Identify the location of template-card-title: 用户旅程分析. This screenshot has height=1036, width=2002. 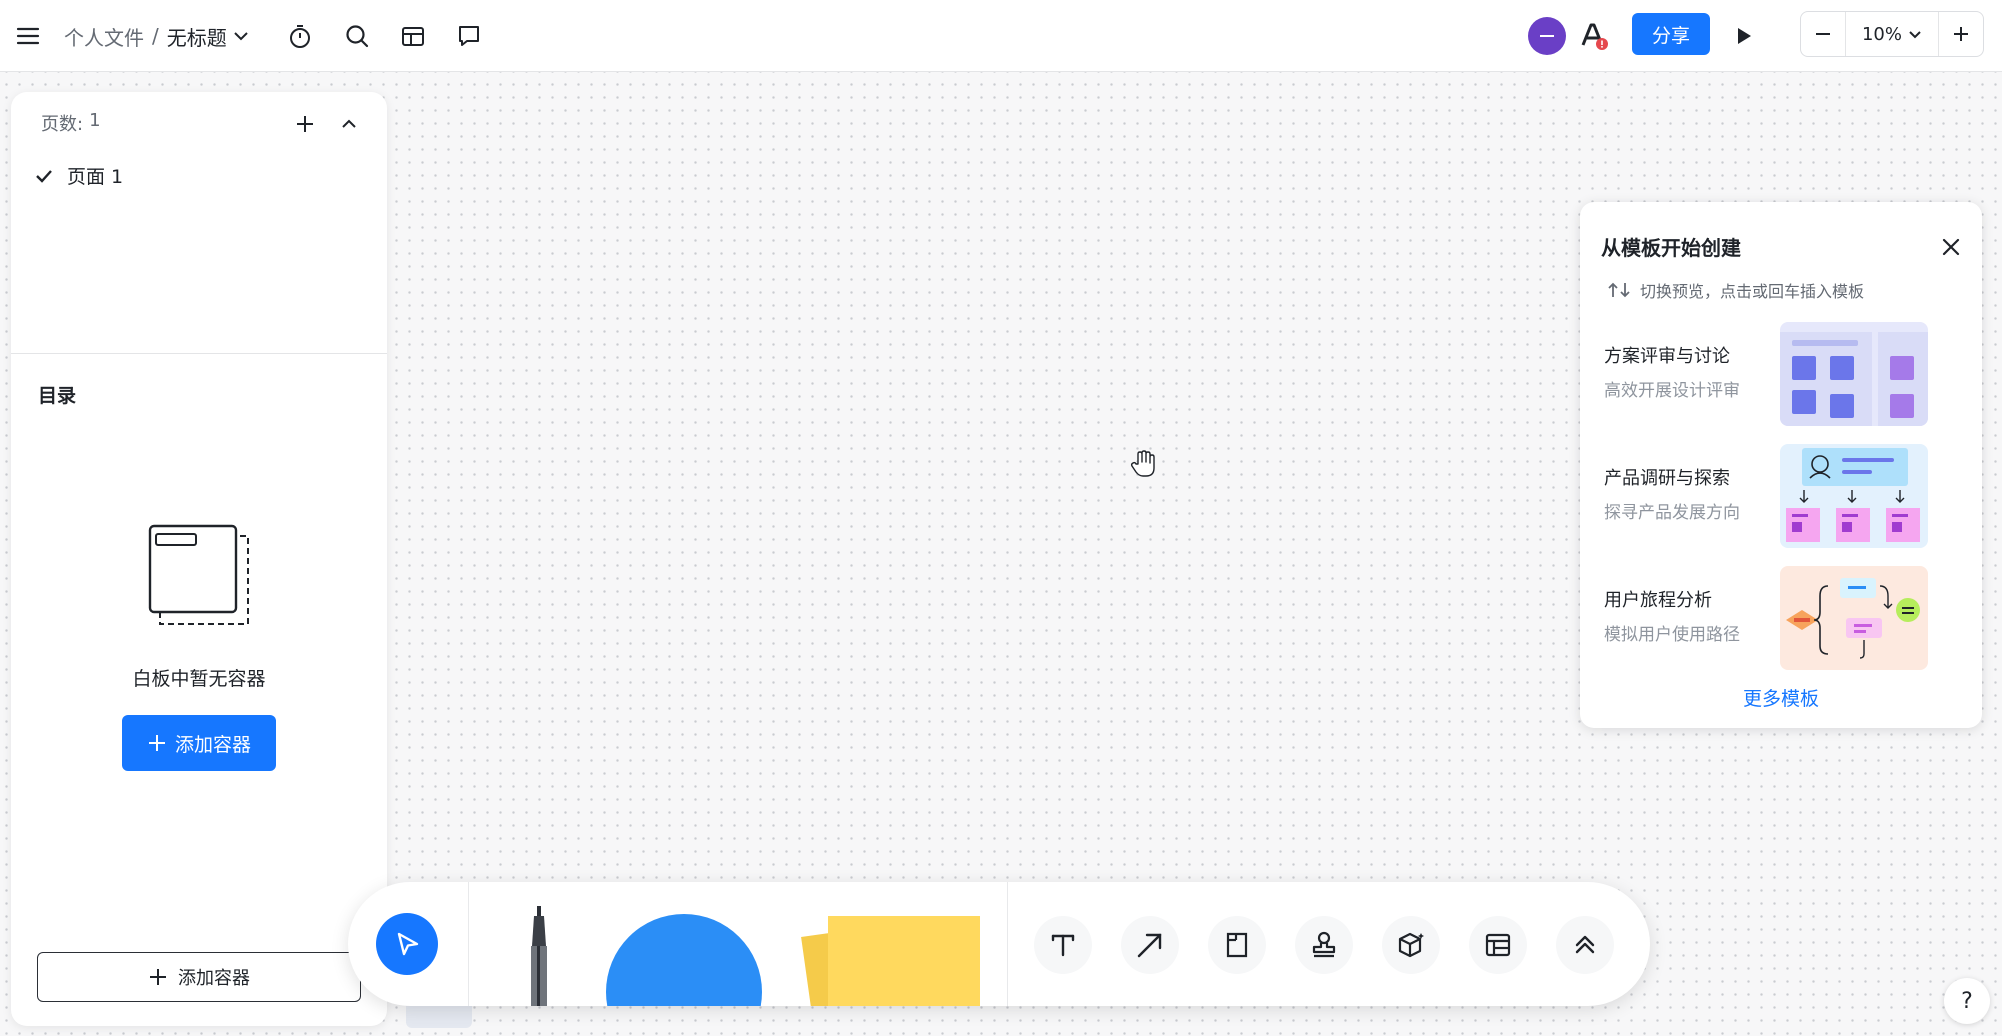
(1658, 600).